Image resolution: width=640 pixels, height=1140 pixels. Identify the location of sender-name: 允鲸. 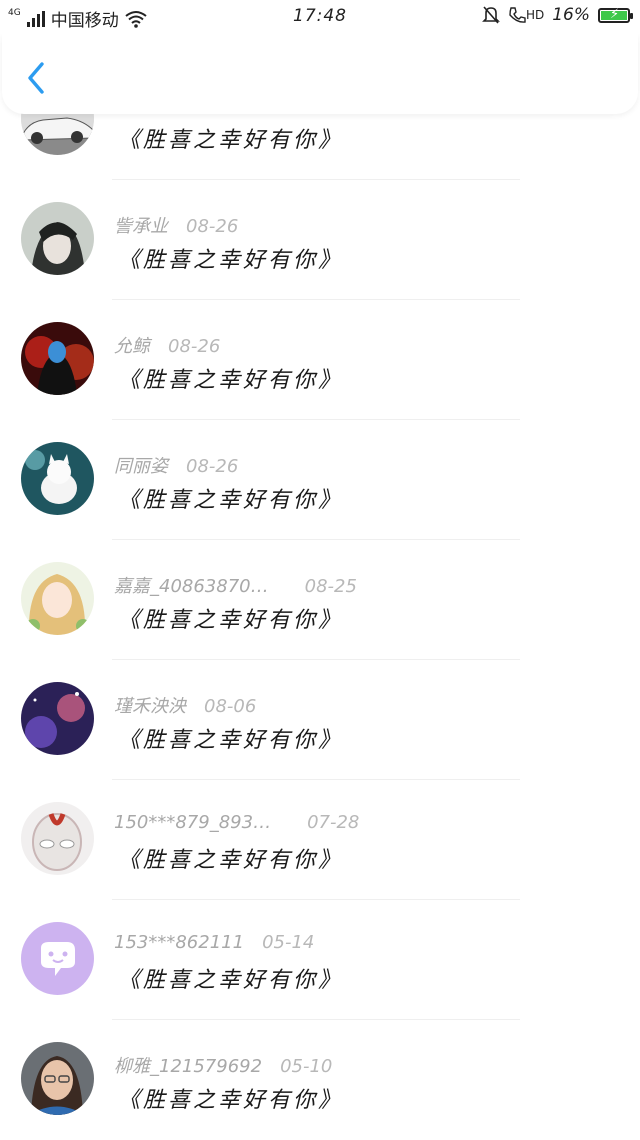
(132, 346).